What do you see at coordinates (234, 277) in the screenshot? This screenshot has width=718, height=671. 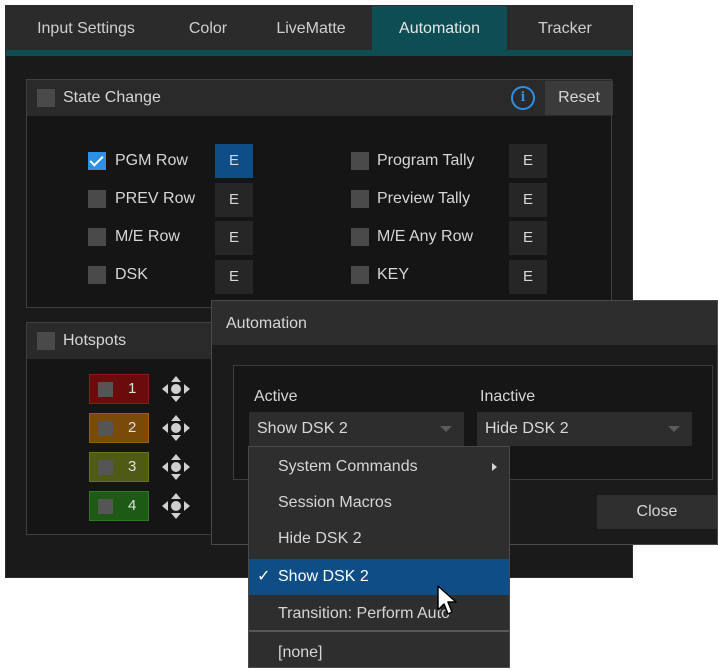 I see `dsk-edit-button: E` at bounding box center [234, 277].